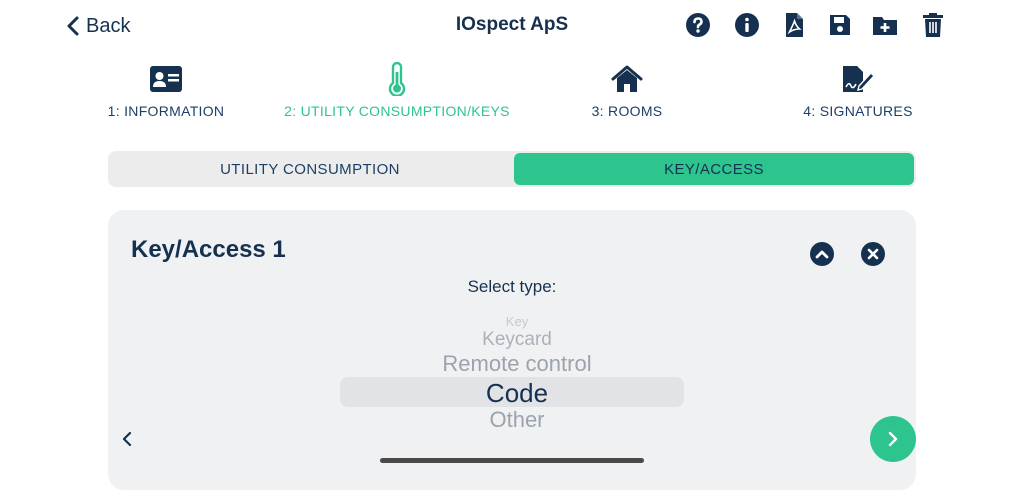  I want to click on remove-button, so click(873, 254).